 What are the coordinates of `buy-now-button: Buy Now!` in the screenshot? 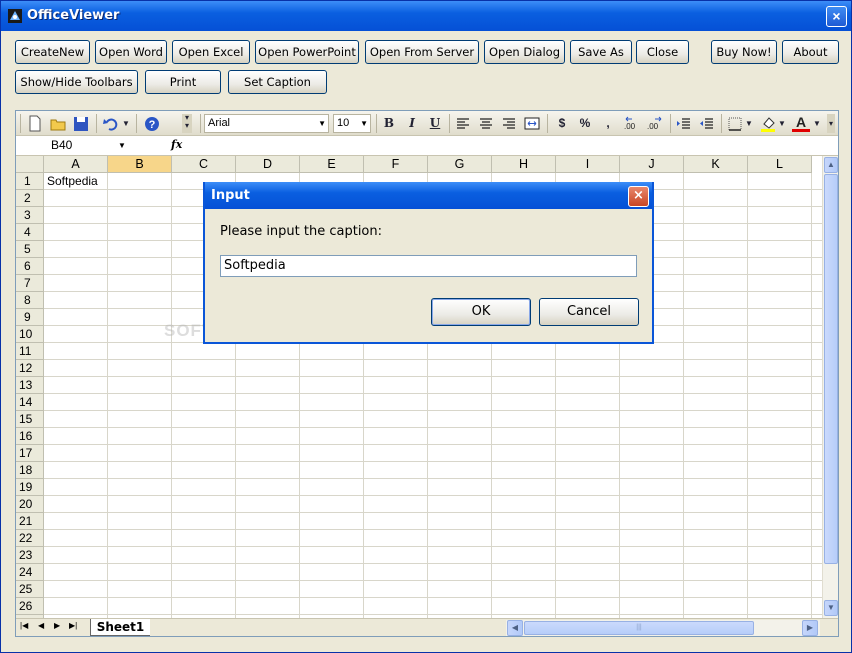 It's located at (744, 52).